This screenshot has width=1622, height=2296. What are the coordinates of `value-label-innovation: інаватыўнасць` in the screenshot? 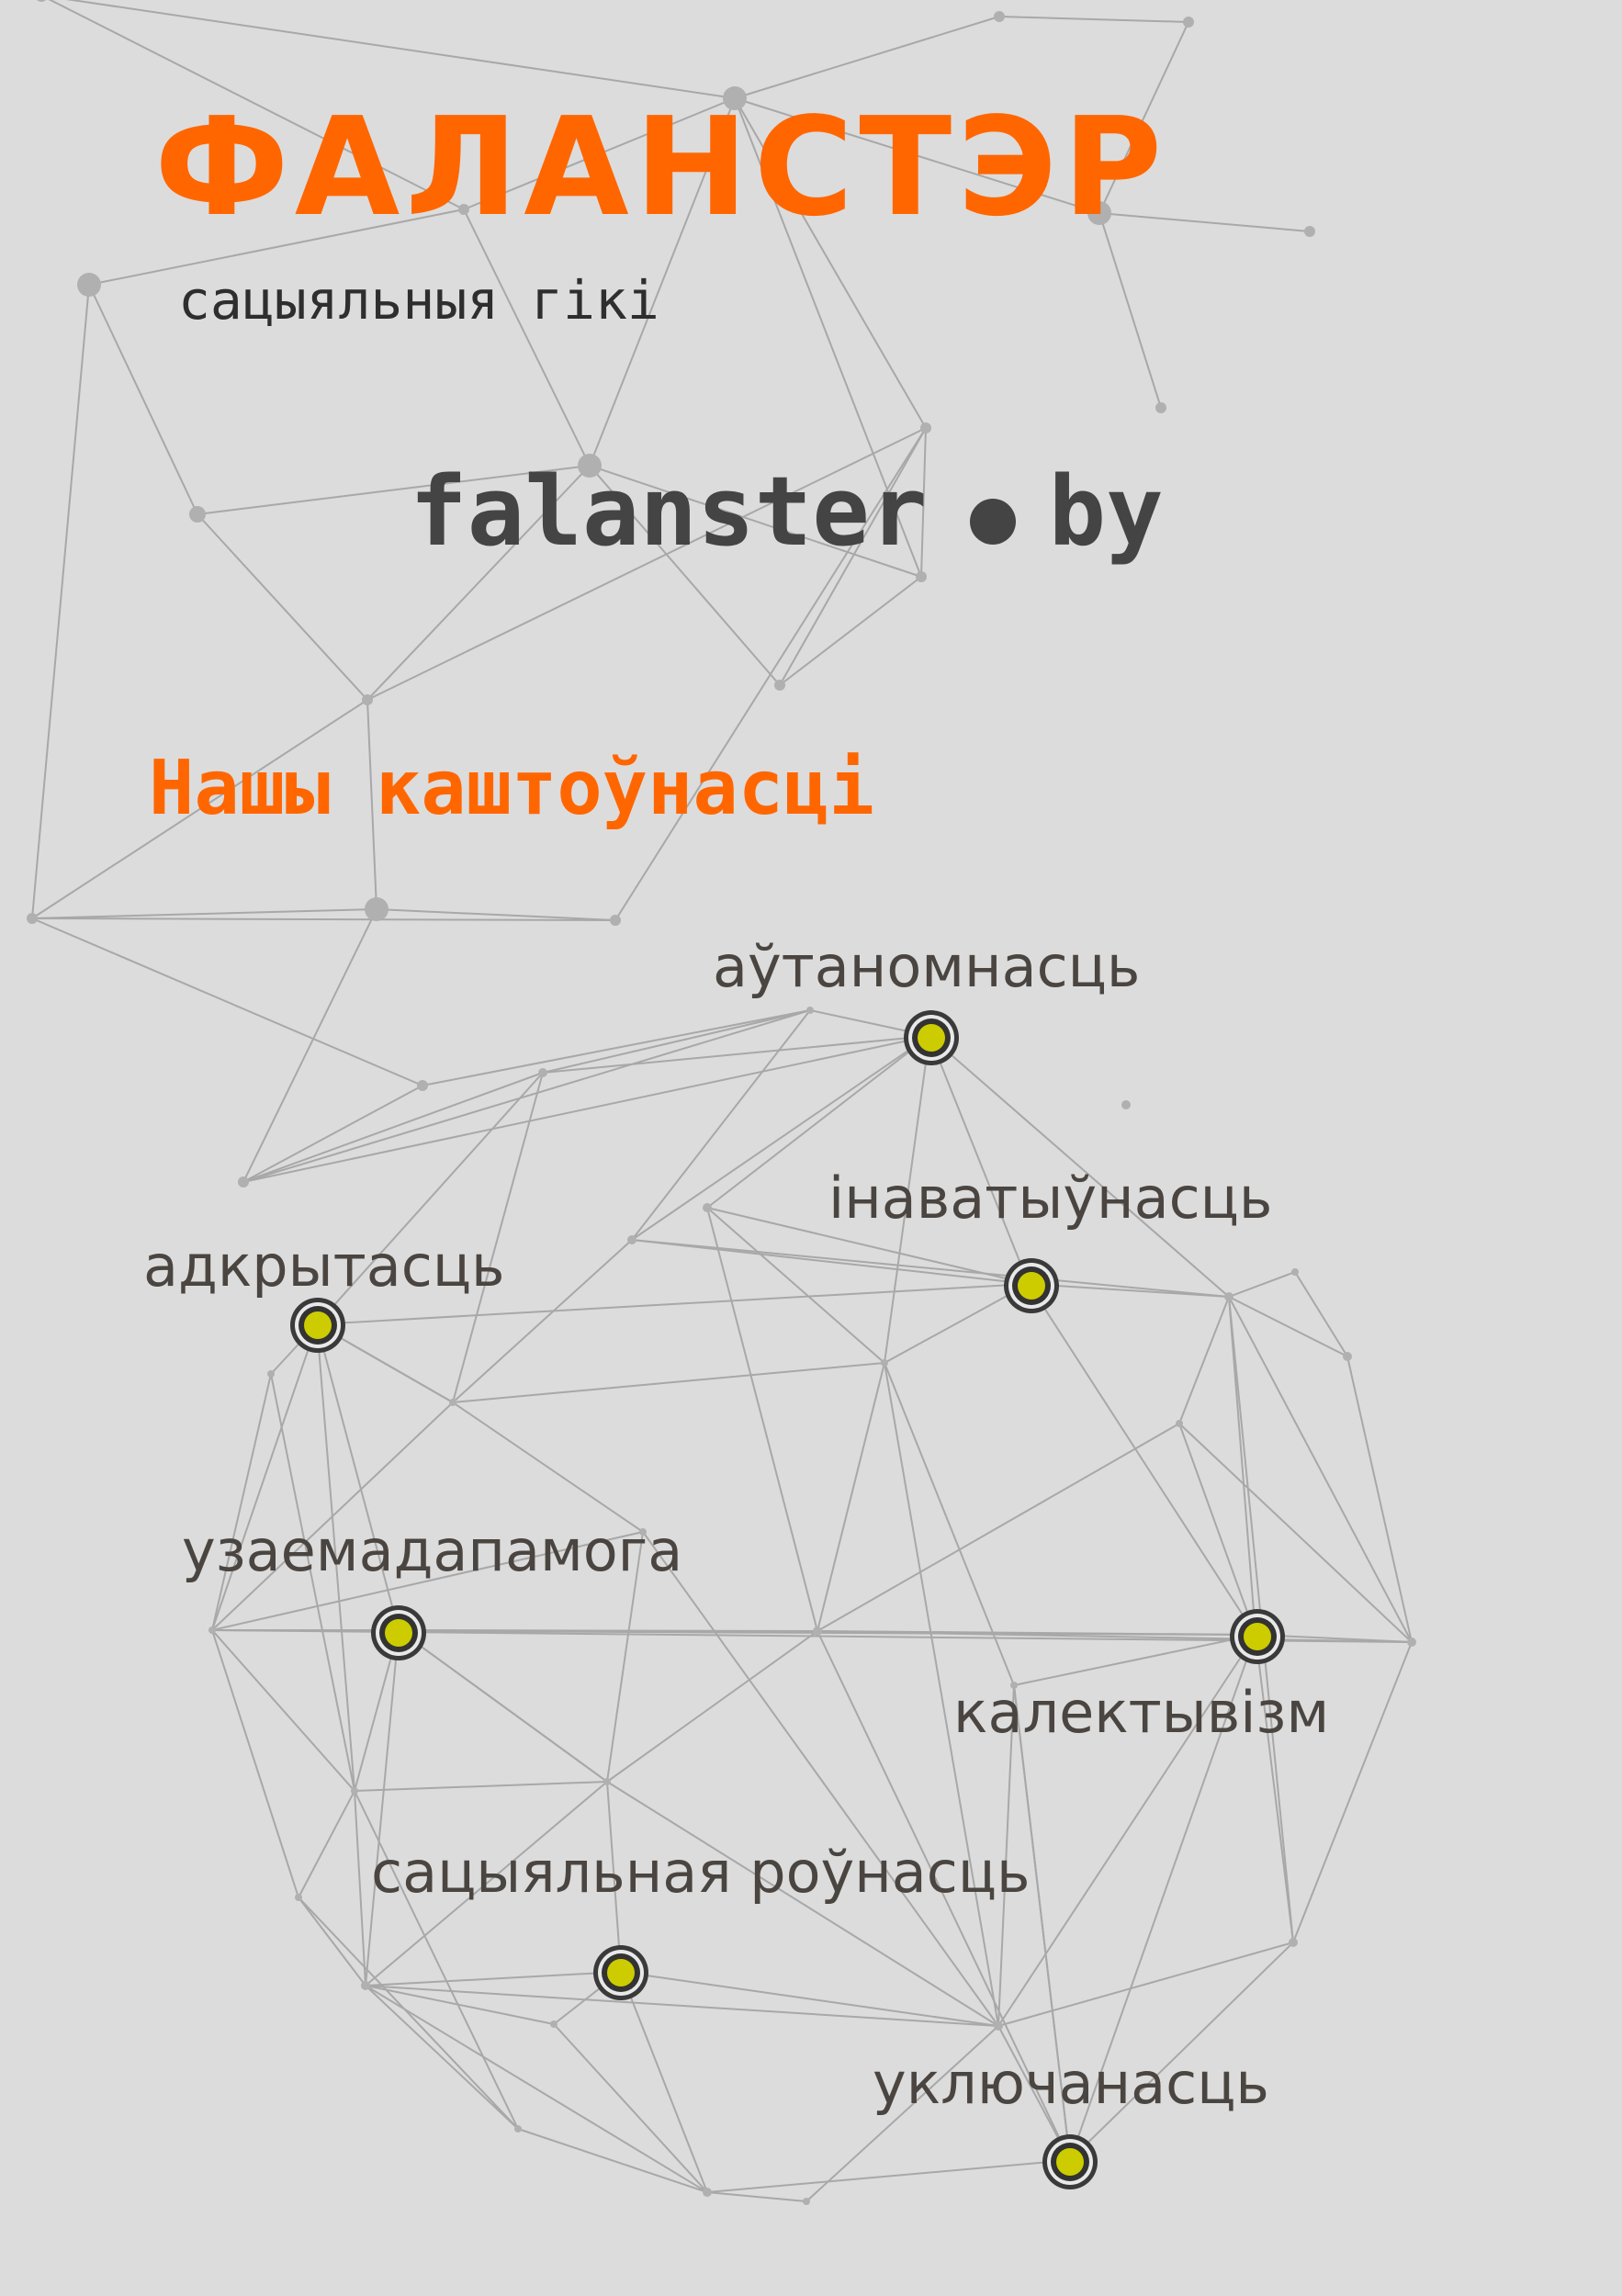 It's located at (1050, 1198).